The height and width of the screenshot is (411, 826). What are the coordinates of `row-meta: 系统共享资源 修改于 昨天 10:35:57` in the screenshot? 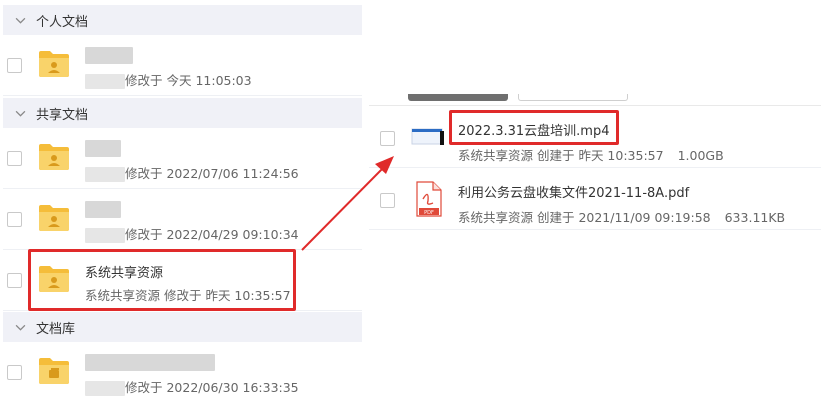 It's located at (188, 295).